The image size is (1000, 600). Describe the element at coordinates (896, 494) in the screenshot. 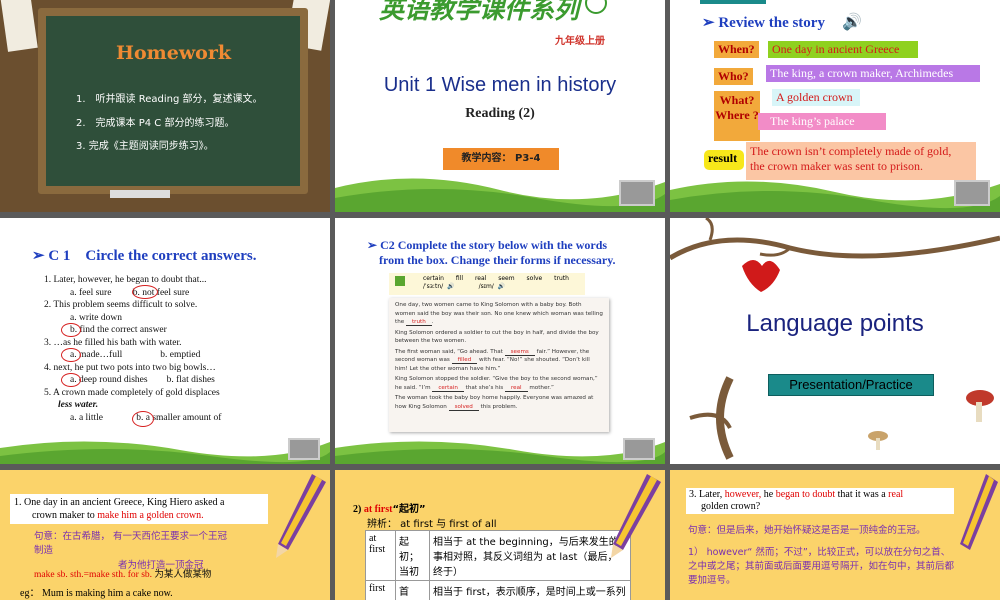

I see `key-word-real: real` at that location.